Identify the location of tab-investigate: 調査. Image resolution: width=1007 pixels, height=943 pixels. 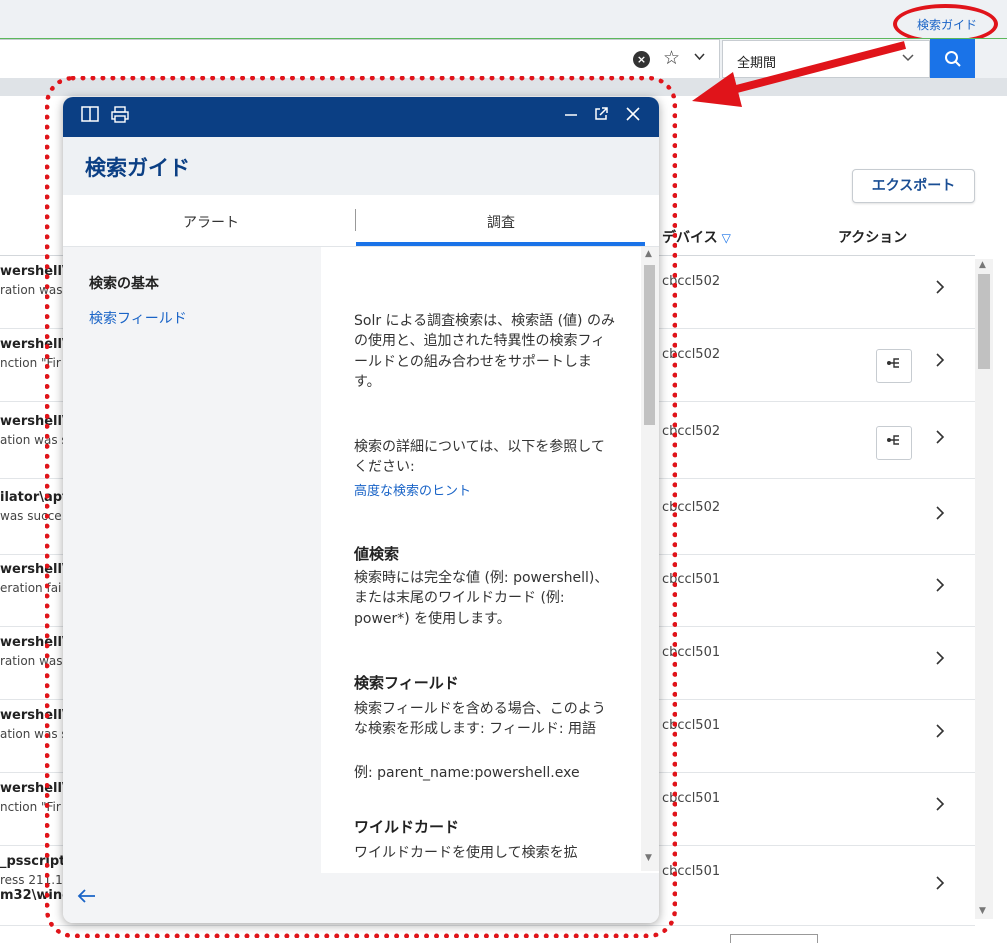
(501, 222).